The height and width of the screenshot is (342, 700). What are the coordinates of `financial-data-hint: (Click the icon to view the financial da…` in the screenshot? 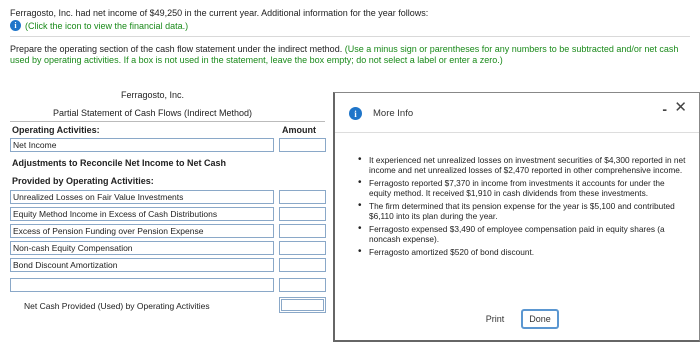 It's located at (106, 26).